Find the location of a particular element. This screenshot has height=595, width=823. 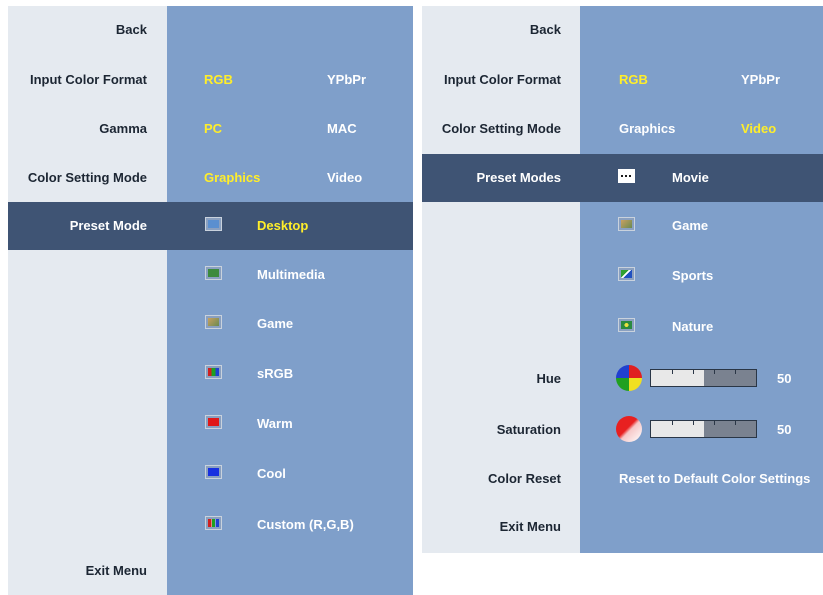

preset-row-multimedia: Multimedia is located at coordinates (210, 275).